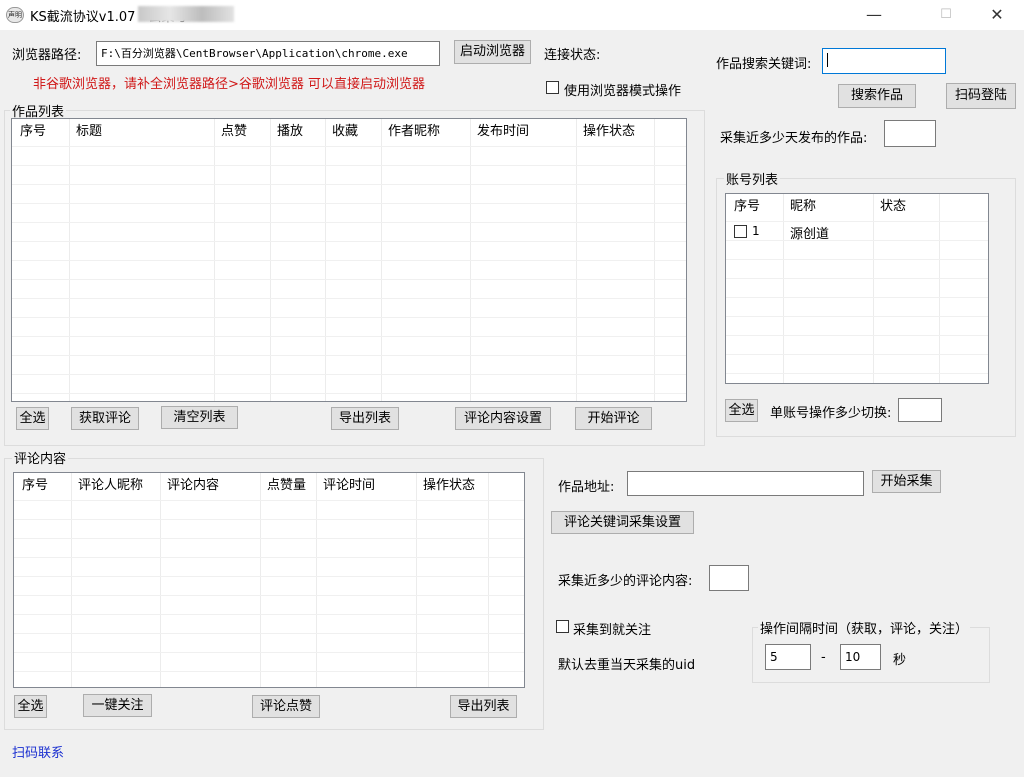 The width and height of the screenshot is (1024, 777). I want to click on comments-col-time: 评论时间, so click(345, 486).